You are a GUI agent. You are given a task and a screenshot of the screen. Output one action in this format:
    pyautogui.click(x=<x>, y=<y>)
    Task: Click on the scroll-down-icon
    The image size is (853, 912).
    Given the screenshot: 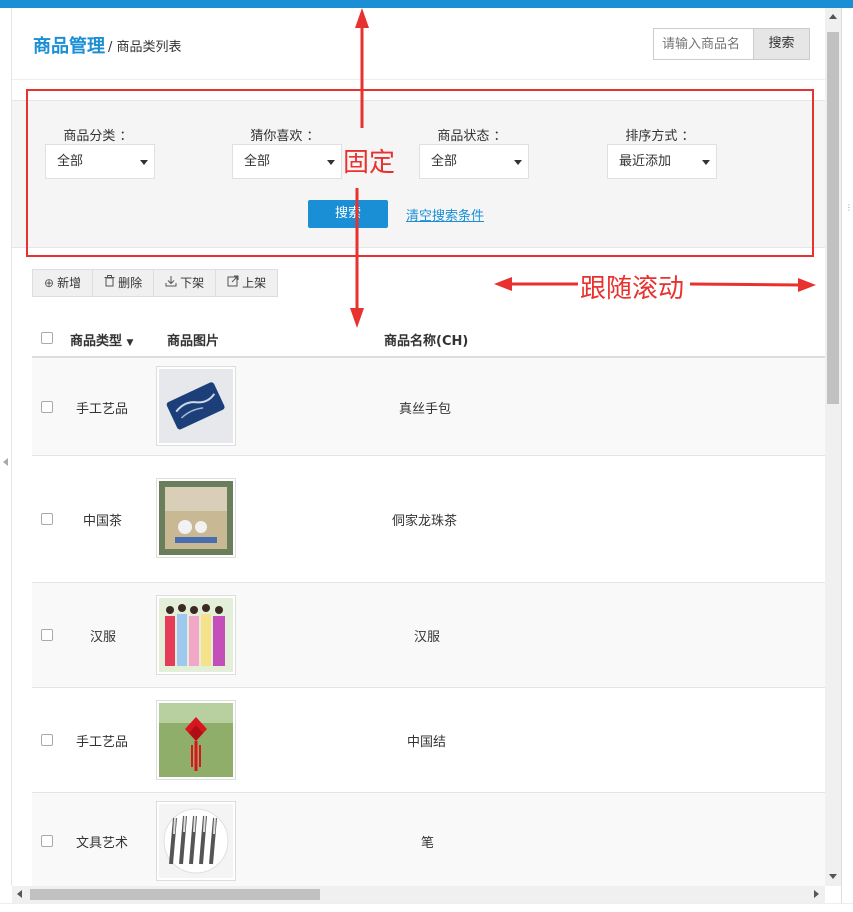 What is the action you would take?
    pyautogui.click(x=833, y=876)
    